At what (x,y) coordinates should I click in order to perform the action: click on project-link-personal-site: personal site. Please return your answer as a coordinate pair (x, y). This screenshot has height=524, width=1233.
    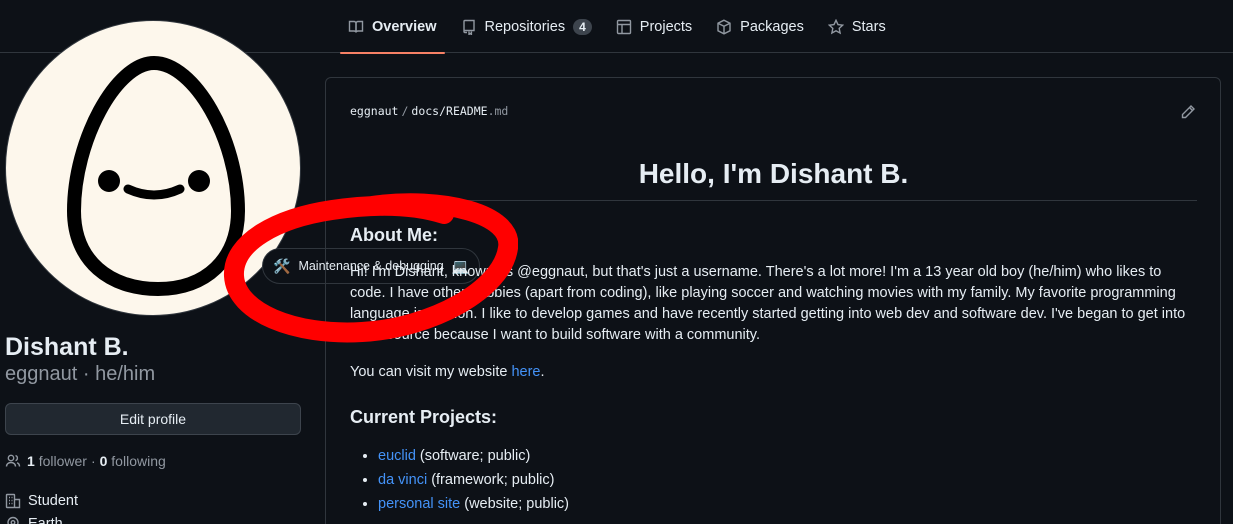
    Looking at the image, I should click on (419, 504).